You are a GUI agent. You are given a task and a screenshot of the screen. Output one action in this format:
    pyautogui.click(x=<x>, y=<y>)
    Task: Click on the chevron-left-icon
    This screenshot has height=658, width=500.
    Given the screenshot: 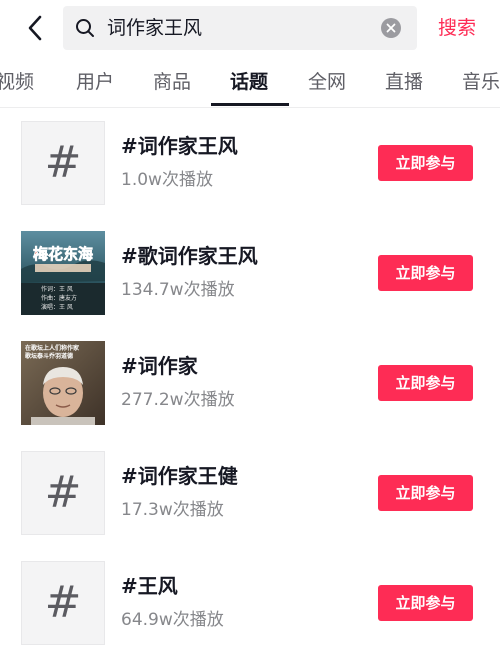 What is the action you would take?
    pyautogui.click(x=35, y=28)
    